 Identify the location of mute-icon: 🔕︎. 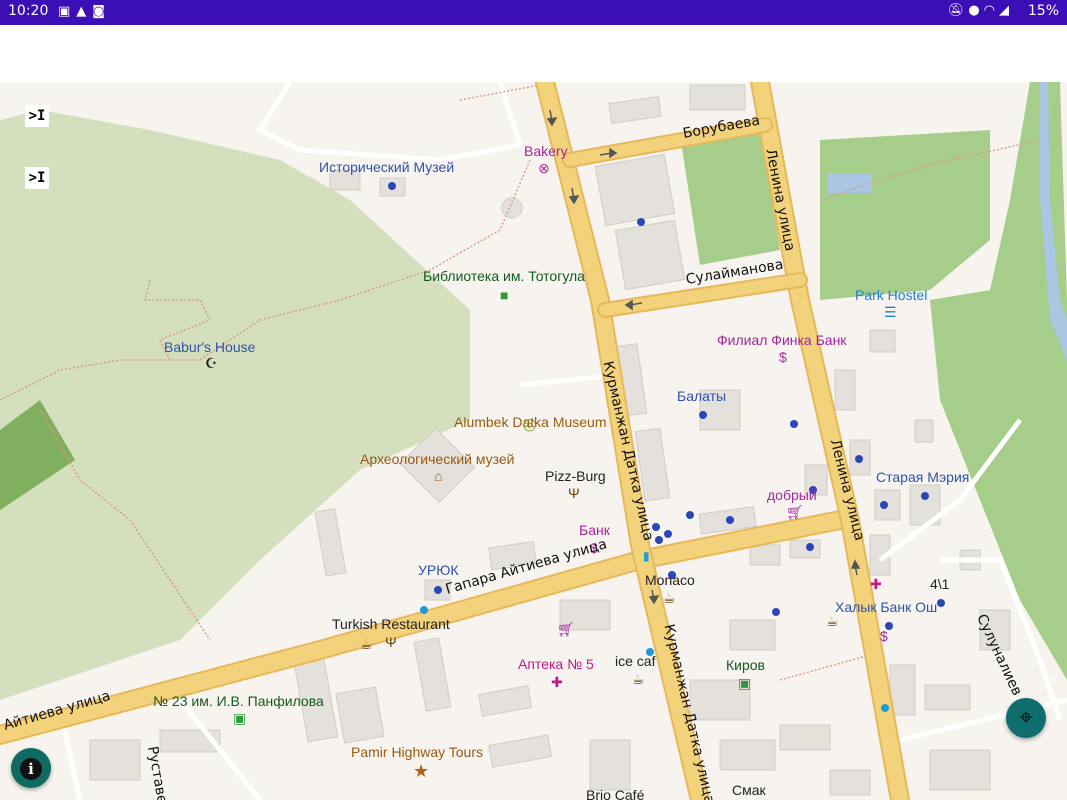
(958, 10).